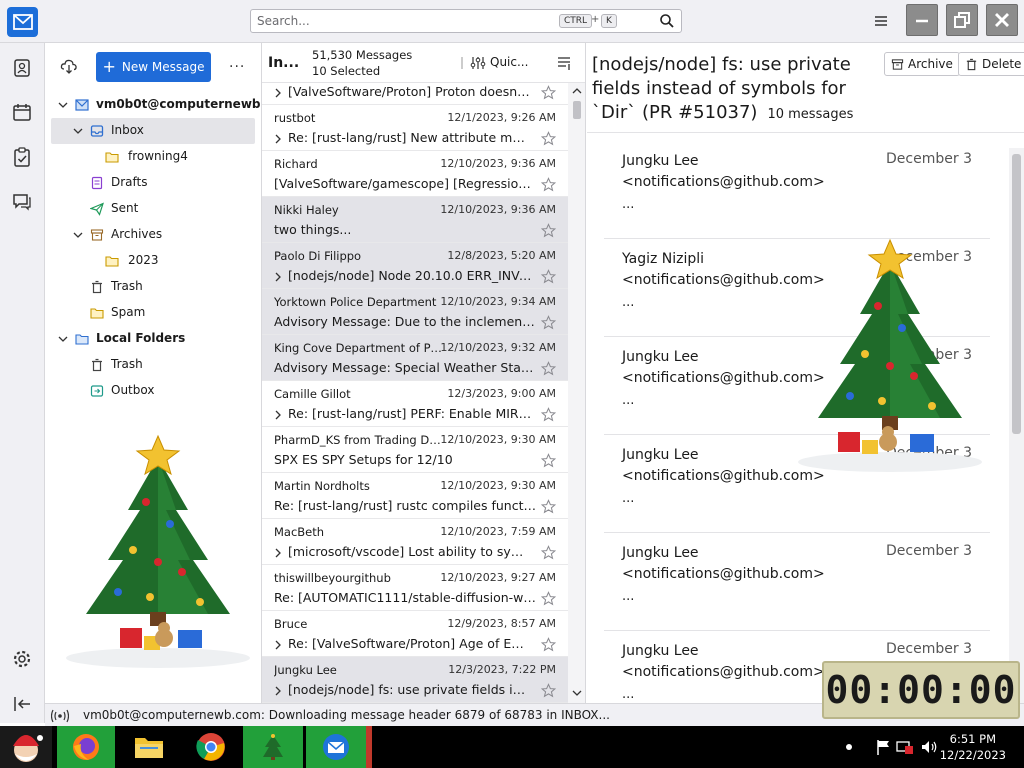  What do you see at coordinates (153, 235) in the screenshot?
I see `folder-archives: Archives` at bounding box center [153, 235].